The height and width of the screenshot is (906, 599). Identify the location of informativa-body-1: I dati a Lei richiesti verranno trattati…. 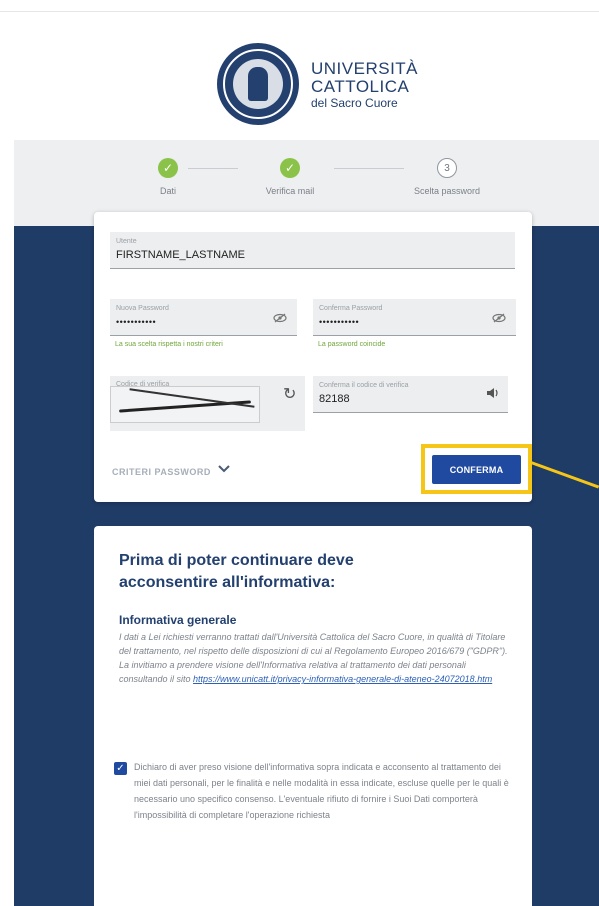
(313, 644).